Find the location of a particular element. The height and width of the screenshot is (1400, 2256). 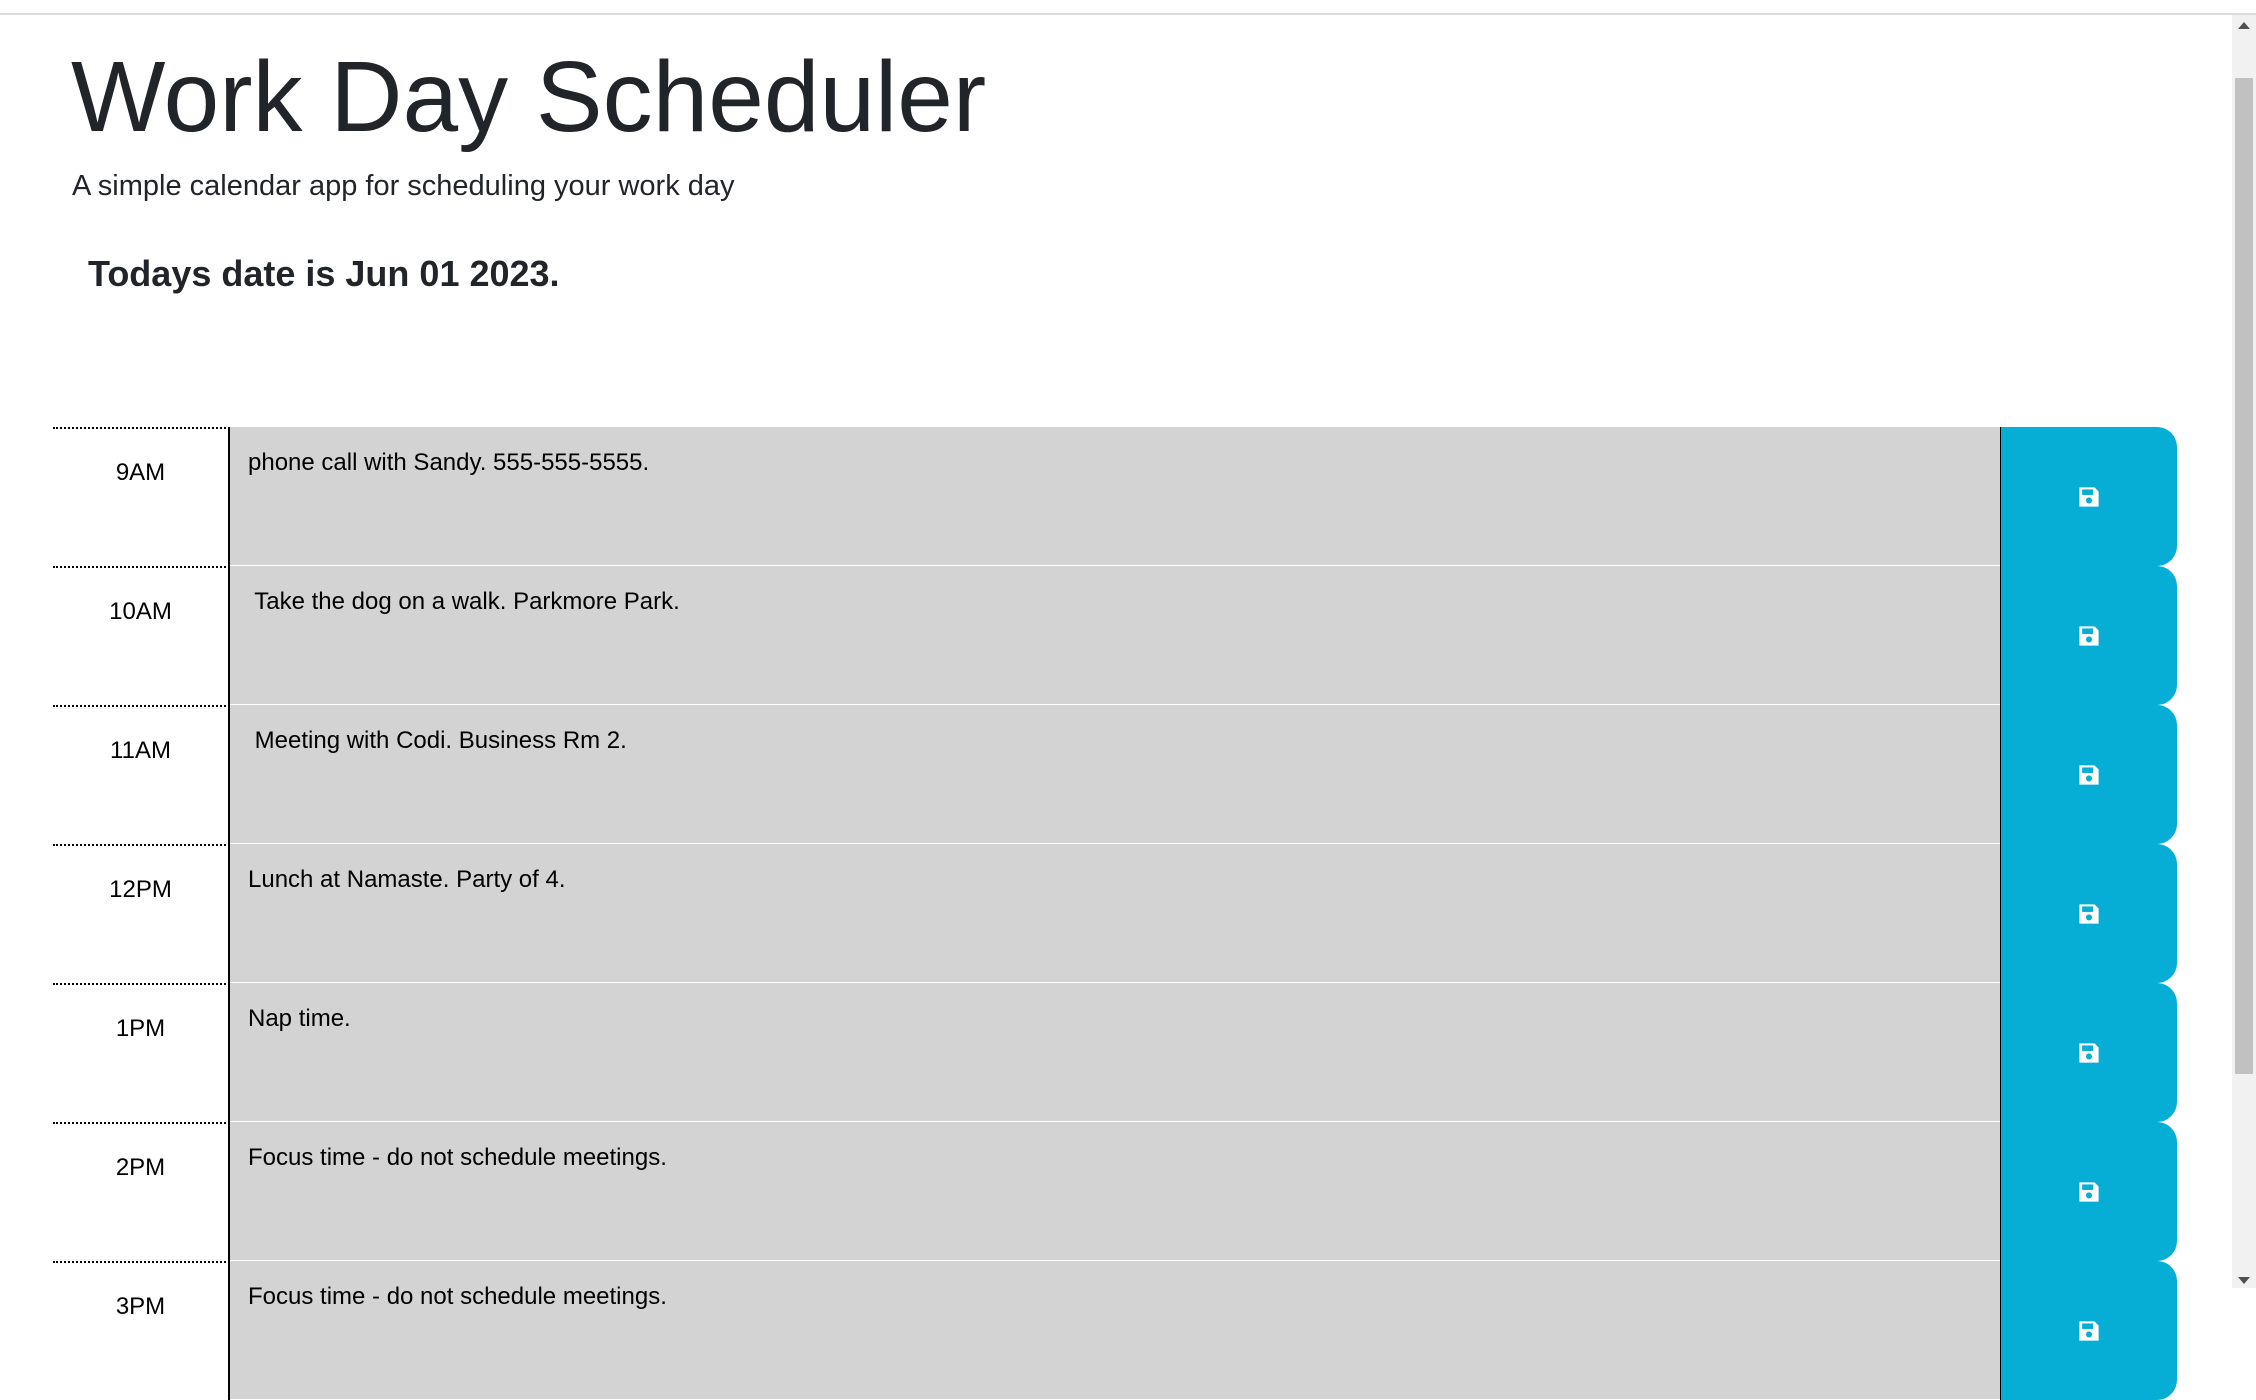

current-date: Todays date is Jun 01 2023. is located at coordinates (324, 273).